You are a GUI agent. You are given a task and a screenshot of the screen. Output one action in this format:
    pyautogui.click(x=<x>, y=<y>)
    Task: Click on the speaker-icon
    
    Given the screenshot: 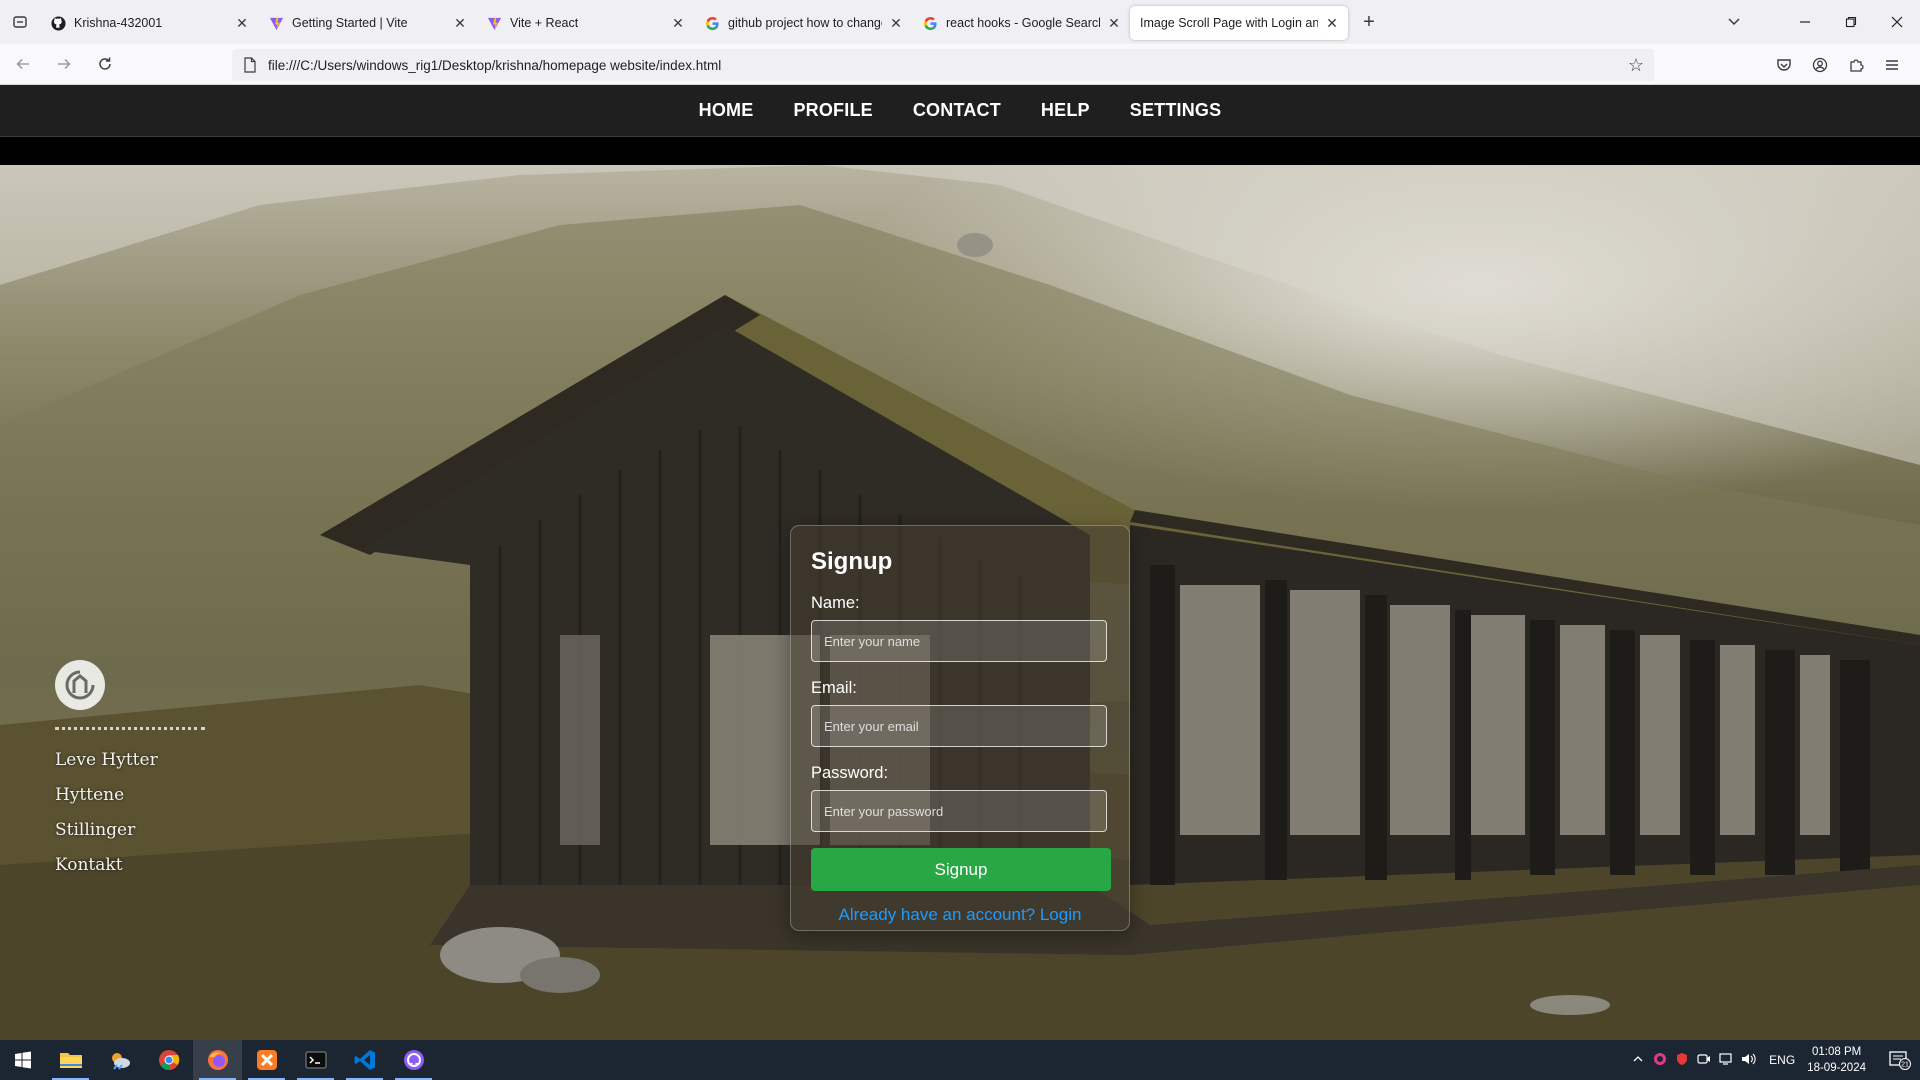 What is the action you would take?
    pyautogui.click(x=1748, y=1060)
    